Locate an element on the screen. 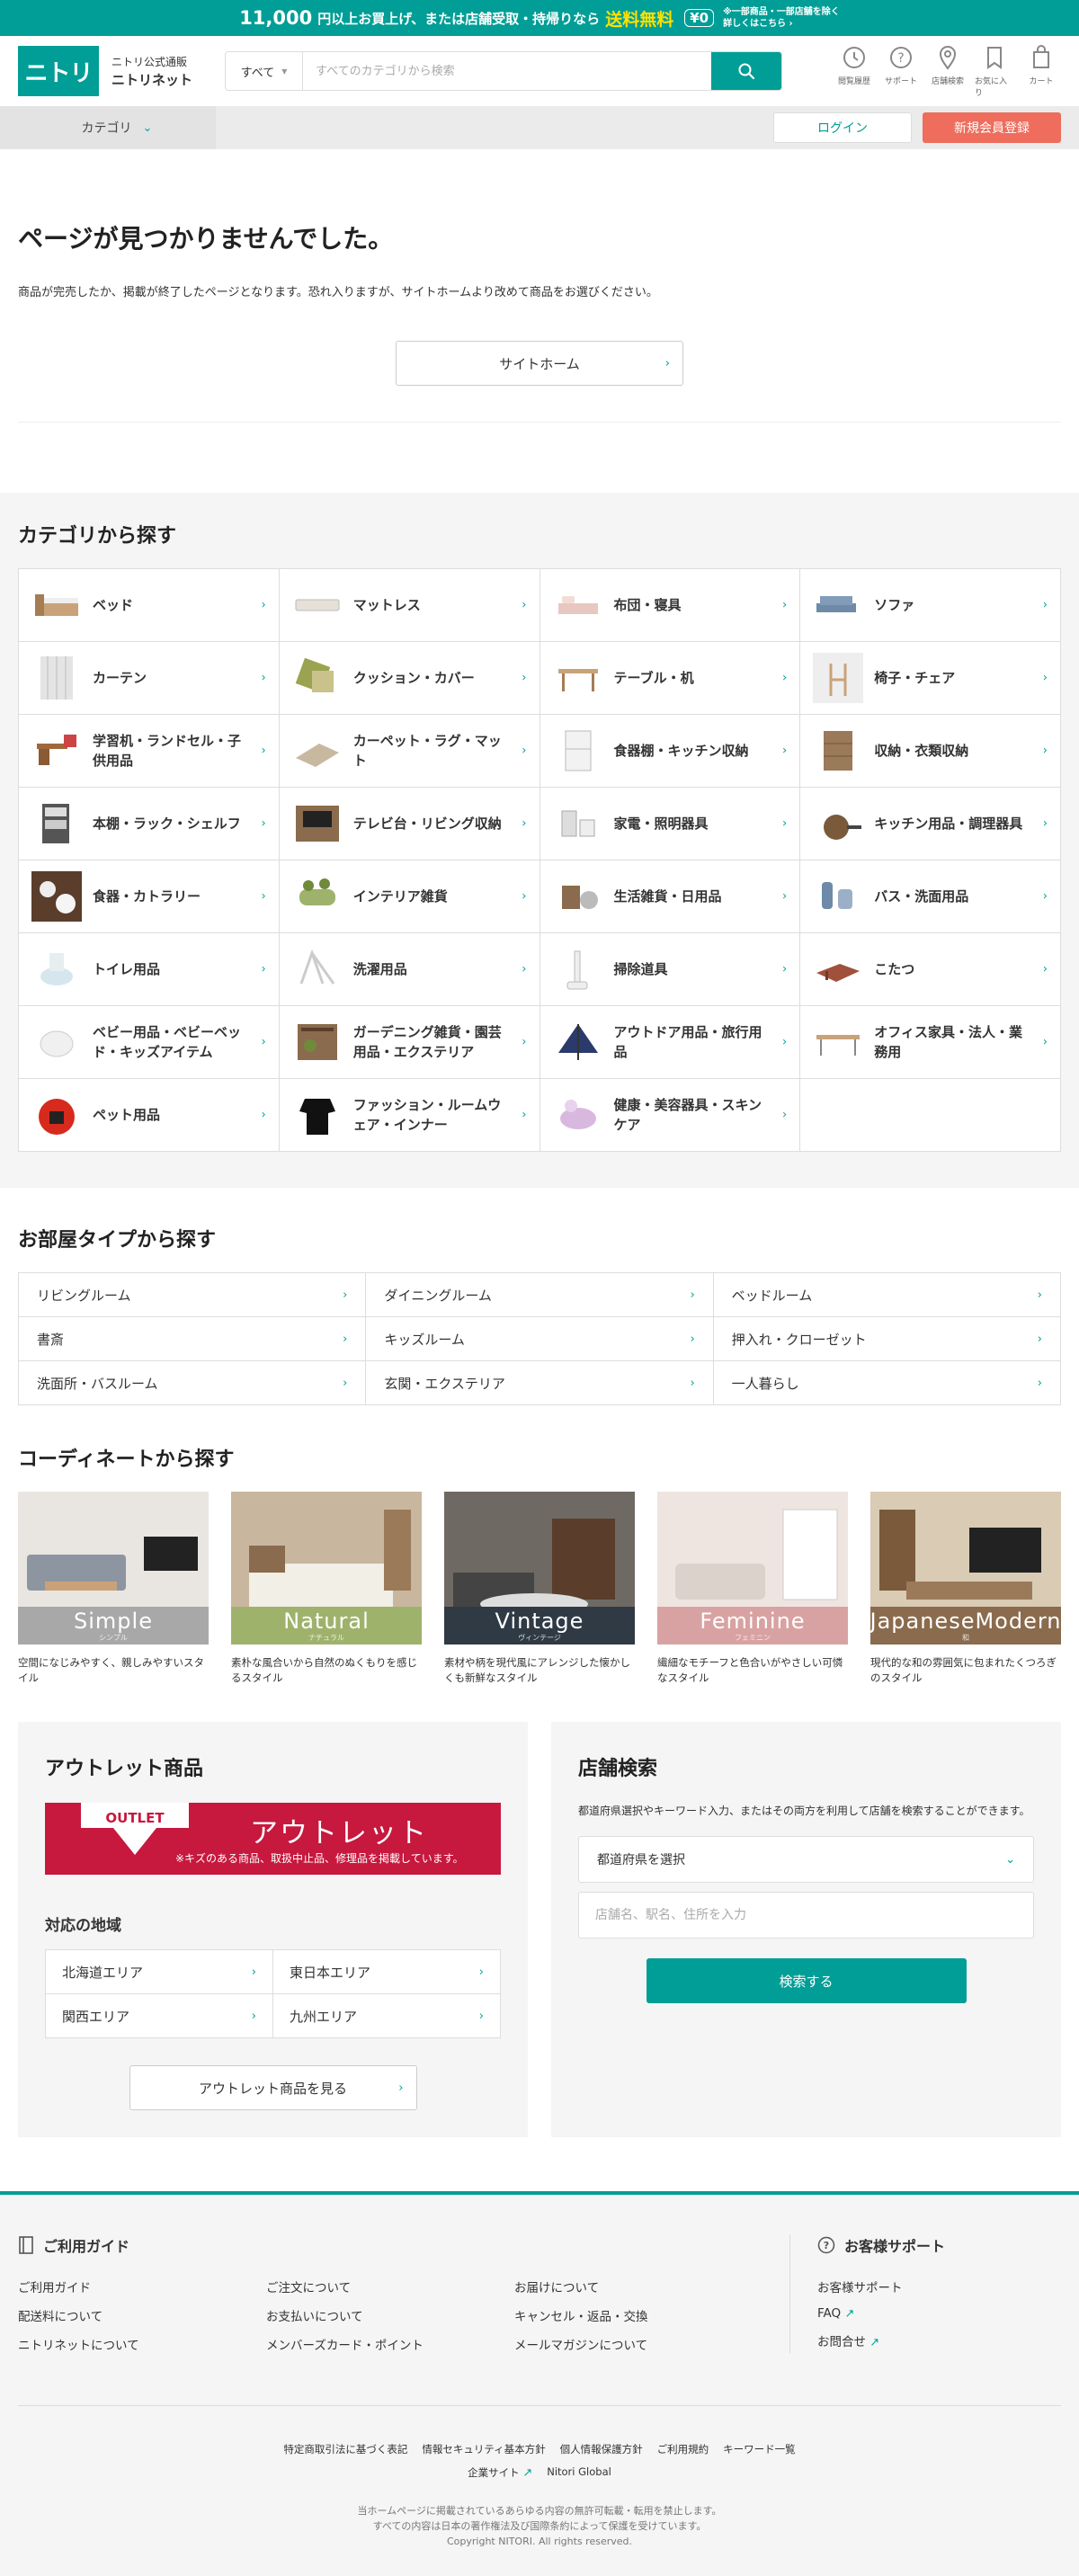 The image size is (1079, 2576). category-label: 洗濯用品 is located at coordinates (379, 969).